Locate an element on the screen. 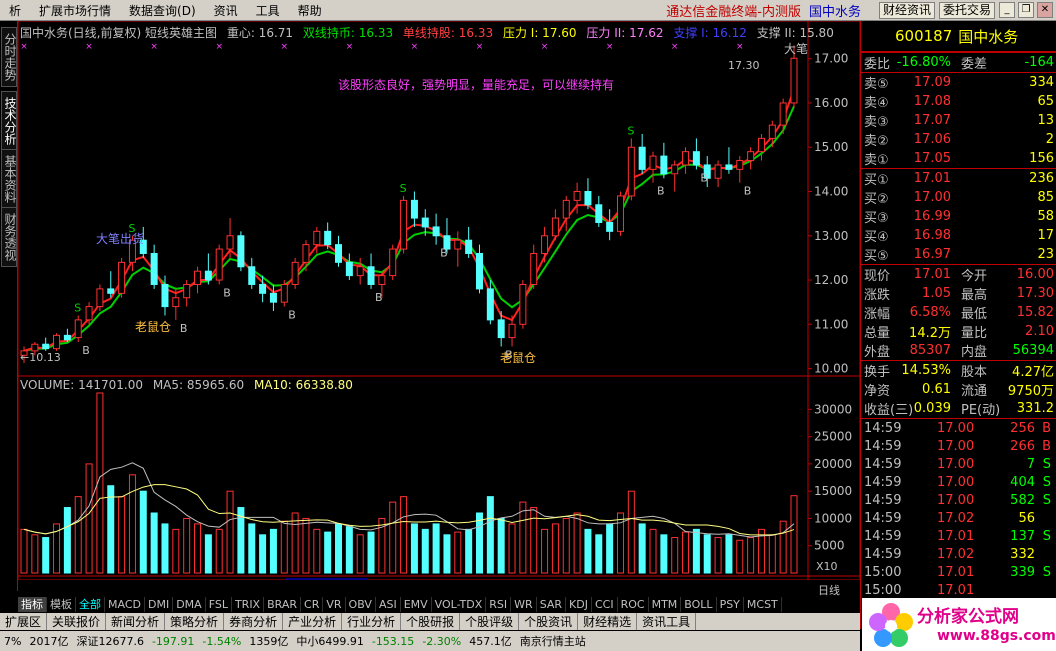 The width and height of the screenshot is (1056, 651). indicator-tab: ASI is located at coordinates (388, 604).